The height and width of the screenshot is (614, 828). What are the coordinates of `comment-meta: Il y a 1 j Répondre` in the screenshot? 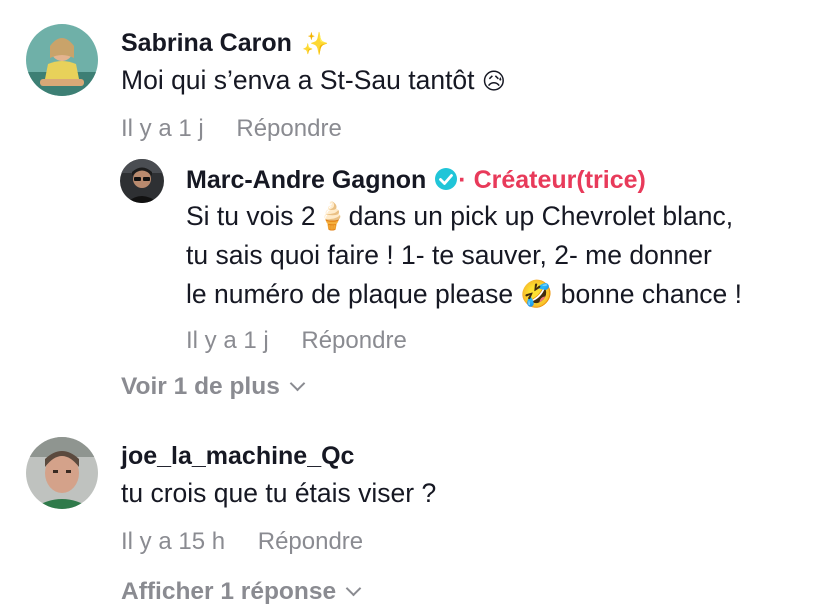 It's located at (231, 129).